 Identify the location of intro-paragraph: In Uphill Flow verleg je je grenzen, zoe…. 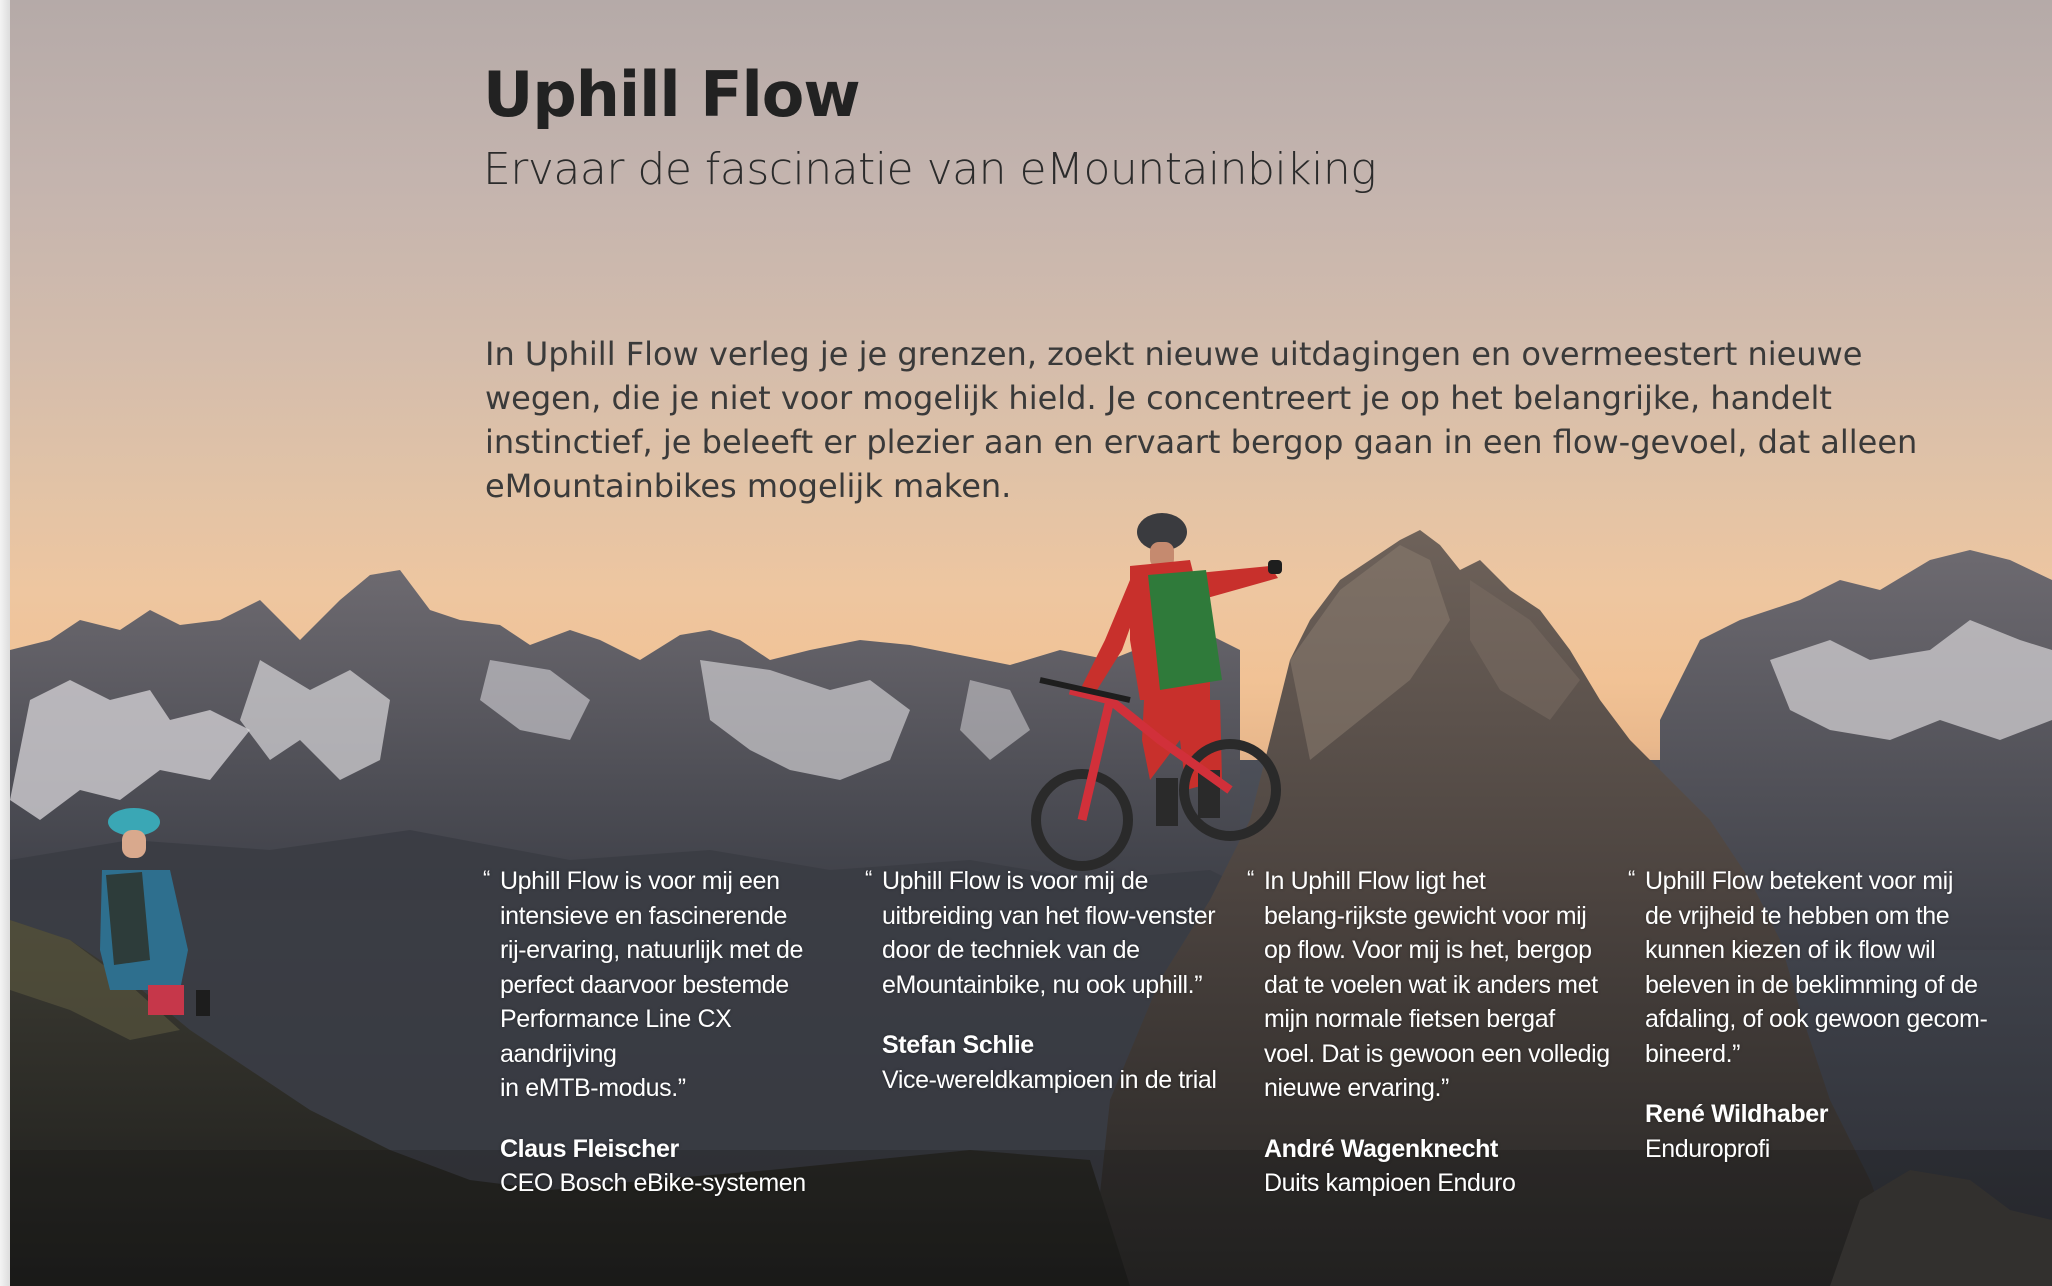
(1201, 420).